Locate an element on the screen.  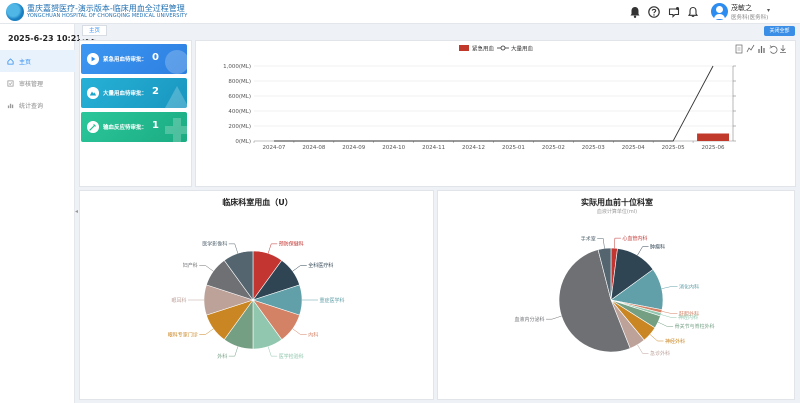
x-tick-label: 2025-05 is located at coordinates (673, 148).